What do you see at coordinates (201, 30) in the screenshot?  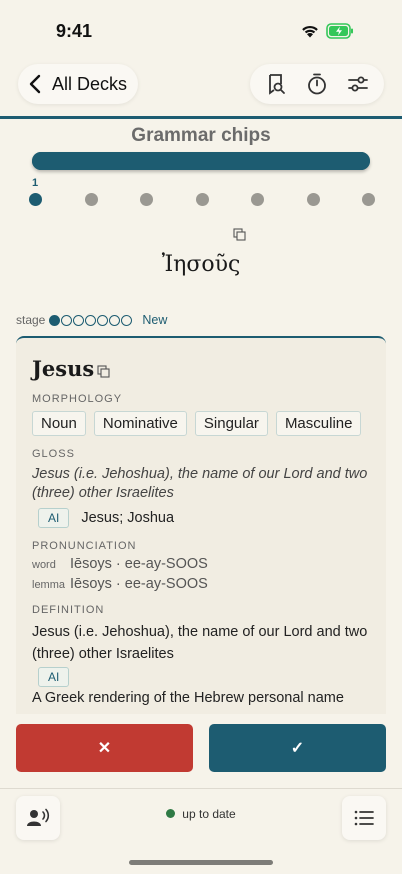 I see `status-bar: 9:41` at bounding box center [201, 30].